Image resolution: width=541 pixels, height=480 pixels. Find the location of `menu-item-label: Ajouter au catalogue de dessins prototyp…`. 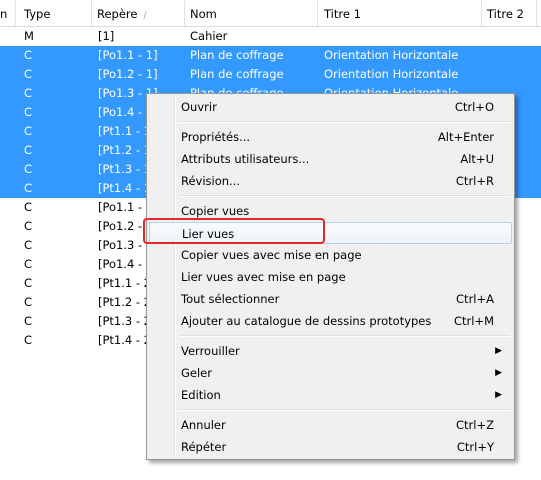

menu-item-label: Ajouter au catalogue de dessins prototyp… is located at coordinates (306, 321).